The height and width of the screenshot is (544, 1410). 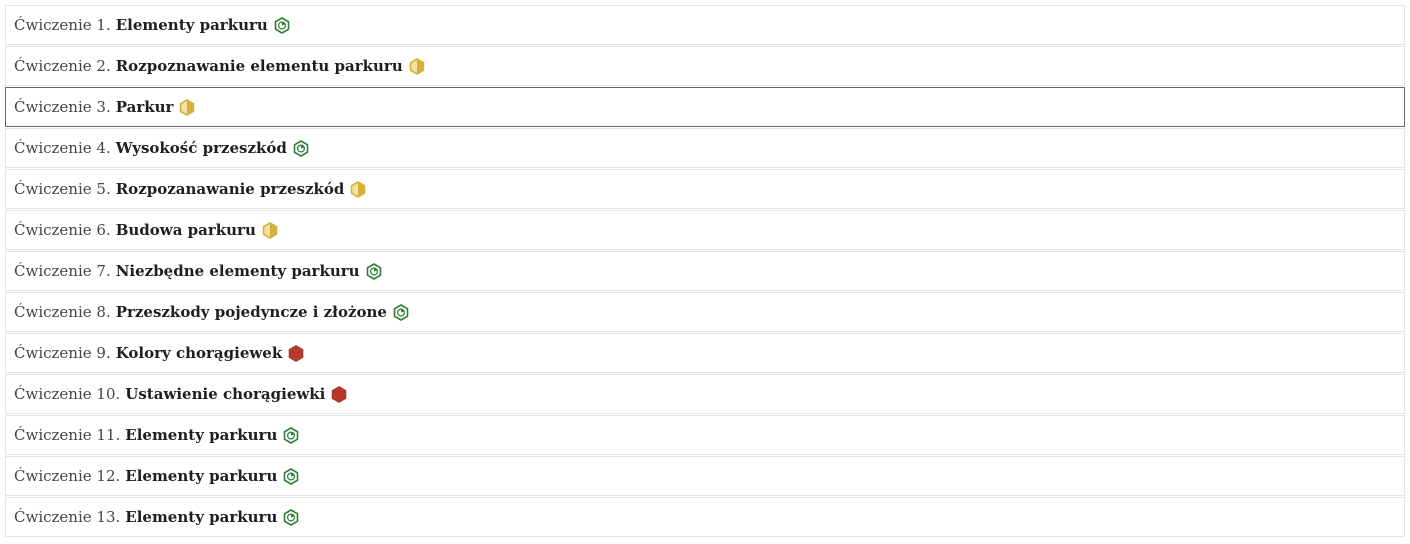 I want to click on exercise-row-3: Ćwiczenie 3. Parkur, so click(x=705, y=107).